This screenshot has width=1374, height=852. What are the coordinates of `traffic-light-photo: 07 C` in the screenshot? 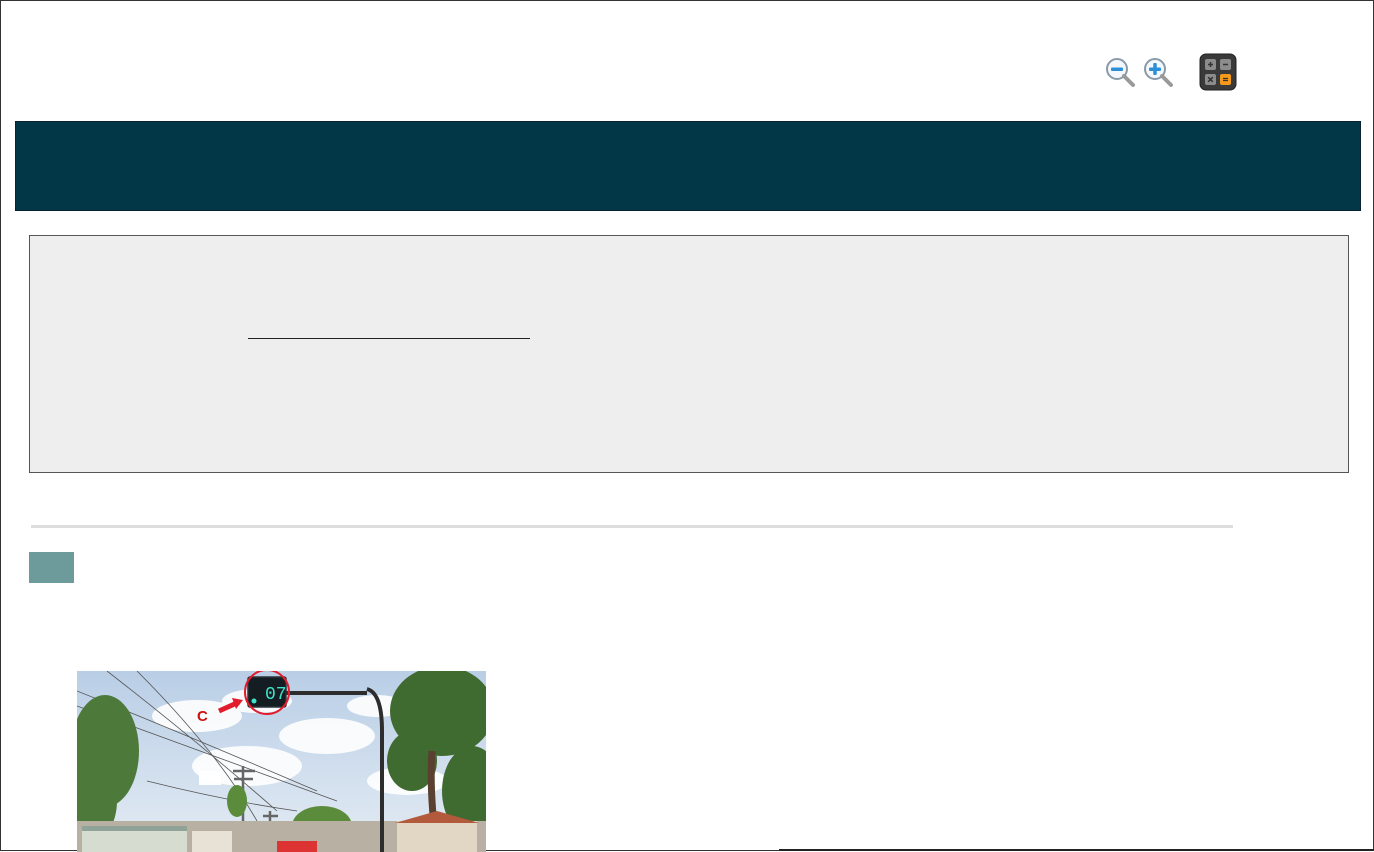 It's located at (281, 761).